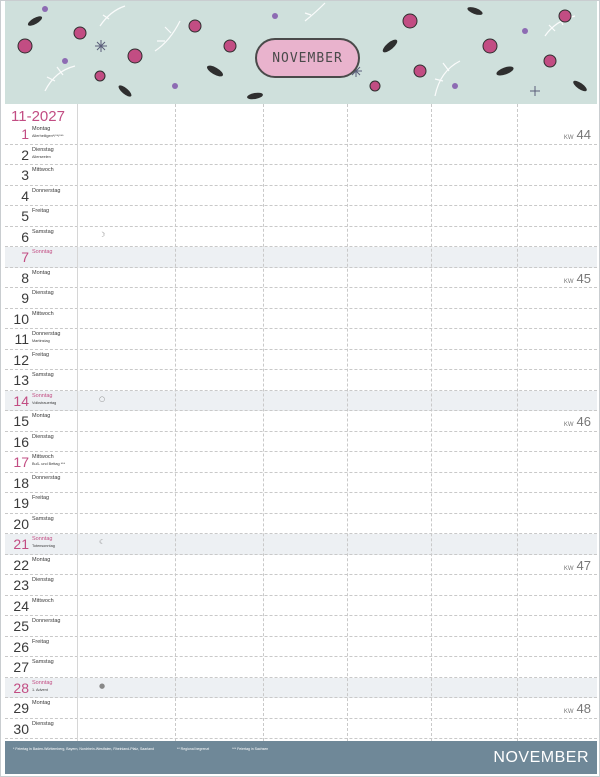 The height and width of the screenshot is (777, 600). What do you see at coordinates (301, 257) in the screenshot?
I see `day-row: 7 Sonntag` at bounding box center [301, 257].